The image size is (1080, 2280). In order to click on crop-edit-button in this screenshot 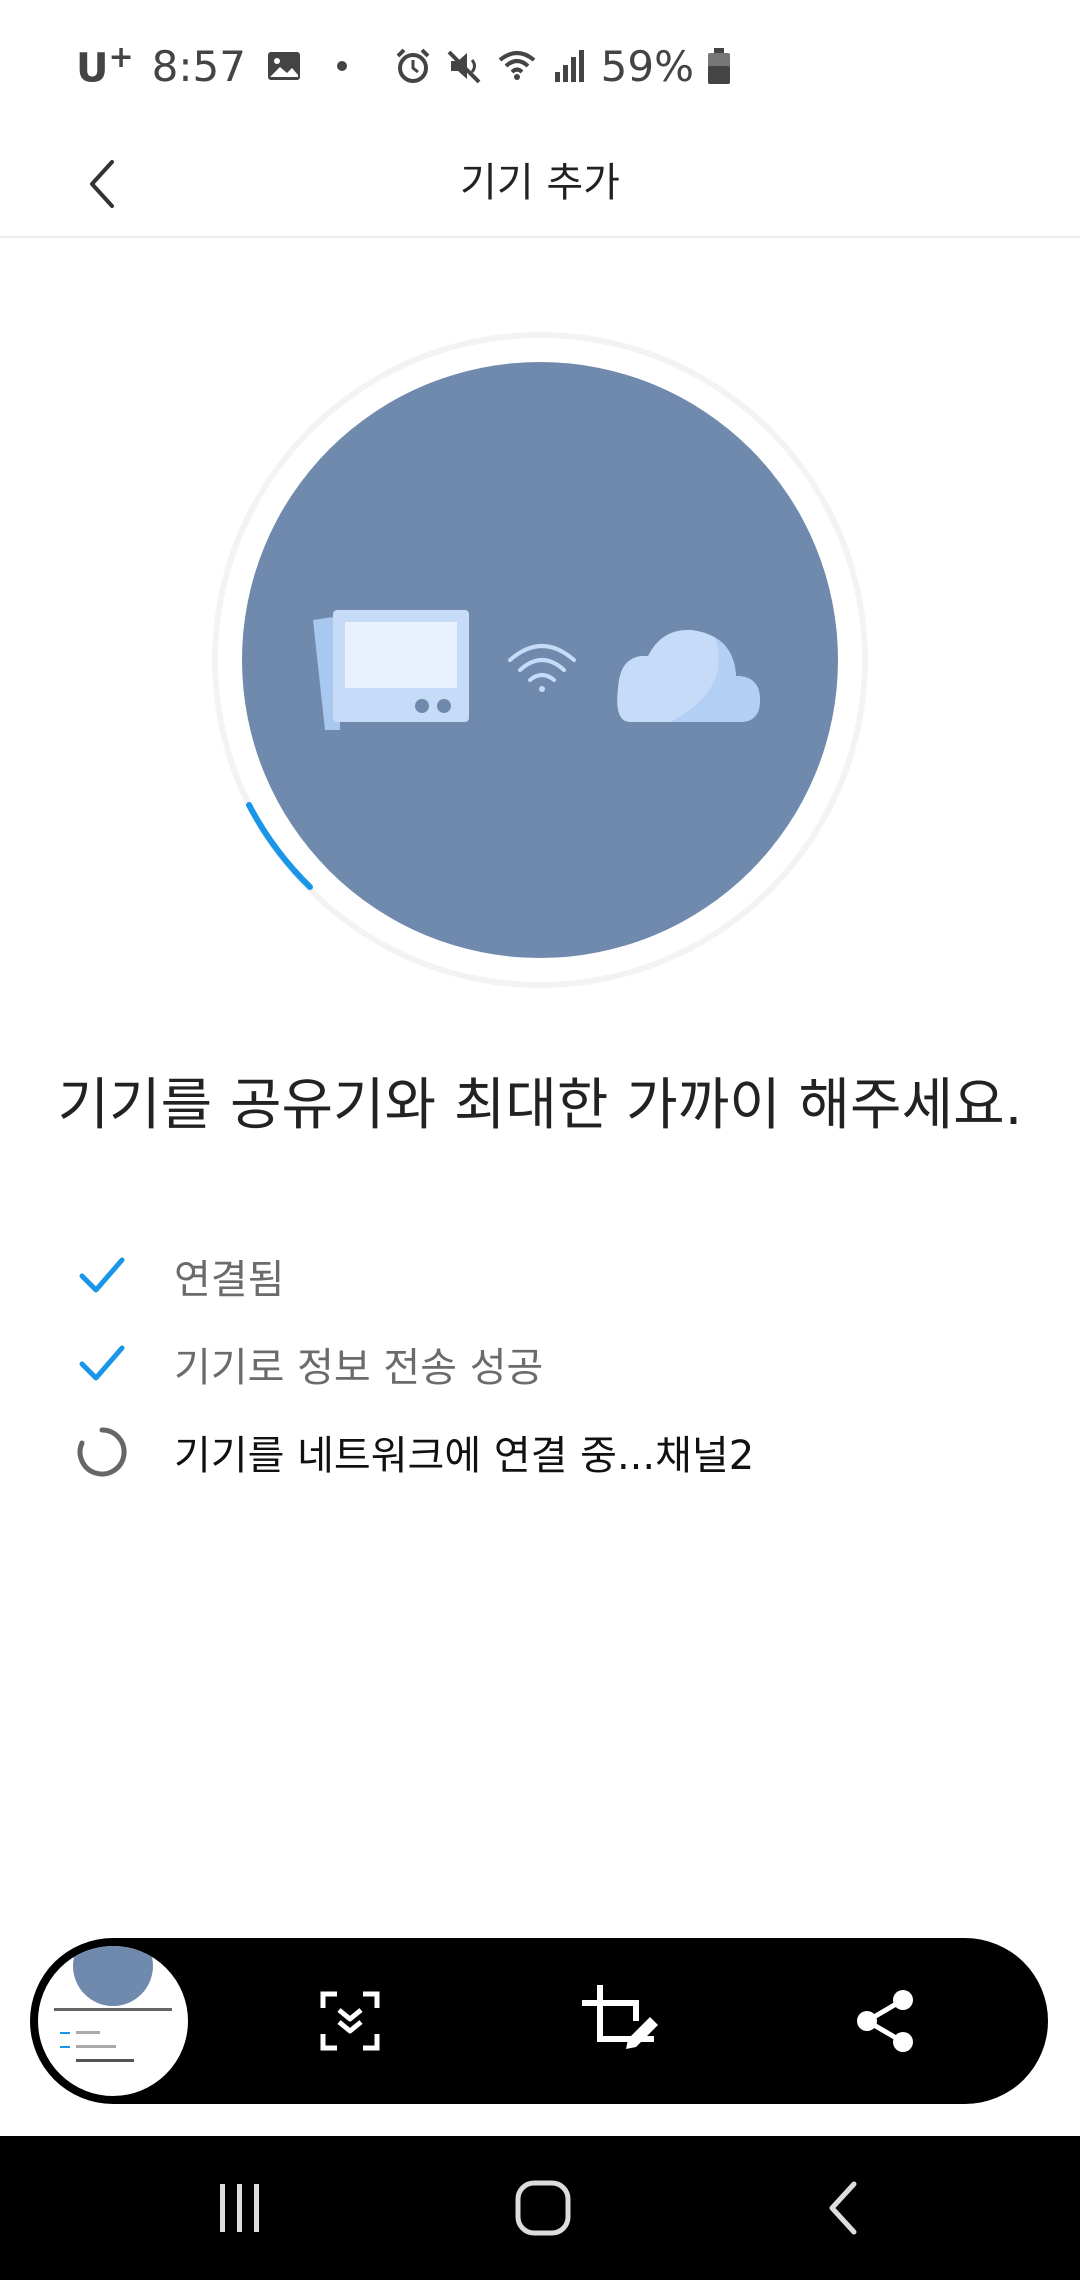, I will do `click(618, 2021)`.